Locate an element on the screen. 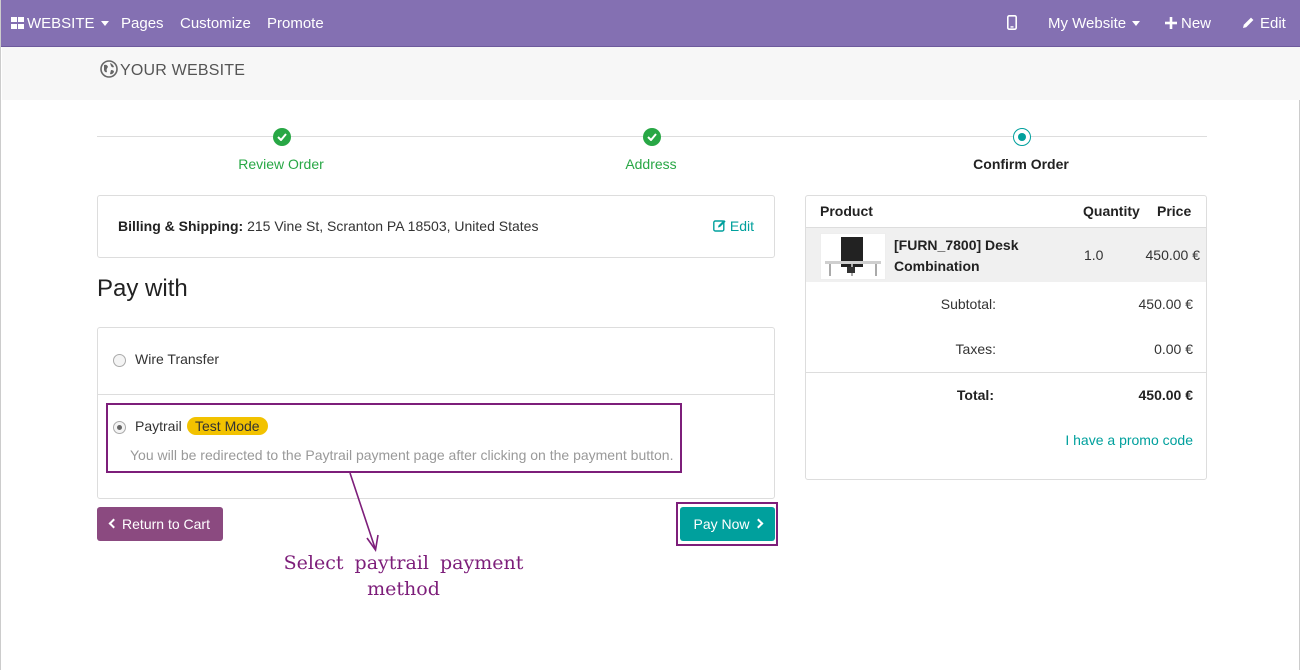 This screenshot has width=1300, height=670. step-review-order: Review Order is located at coordinates (281, 164).